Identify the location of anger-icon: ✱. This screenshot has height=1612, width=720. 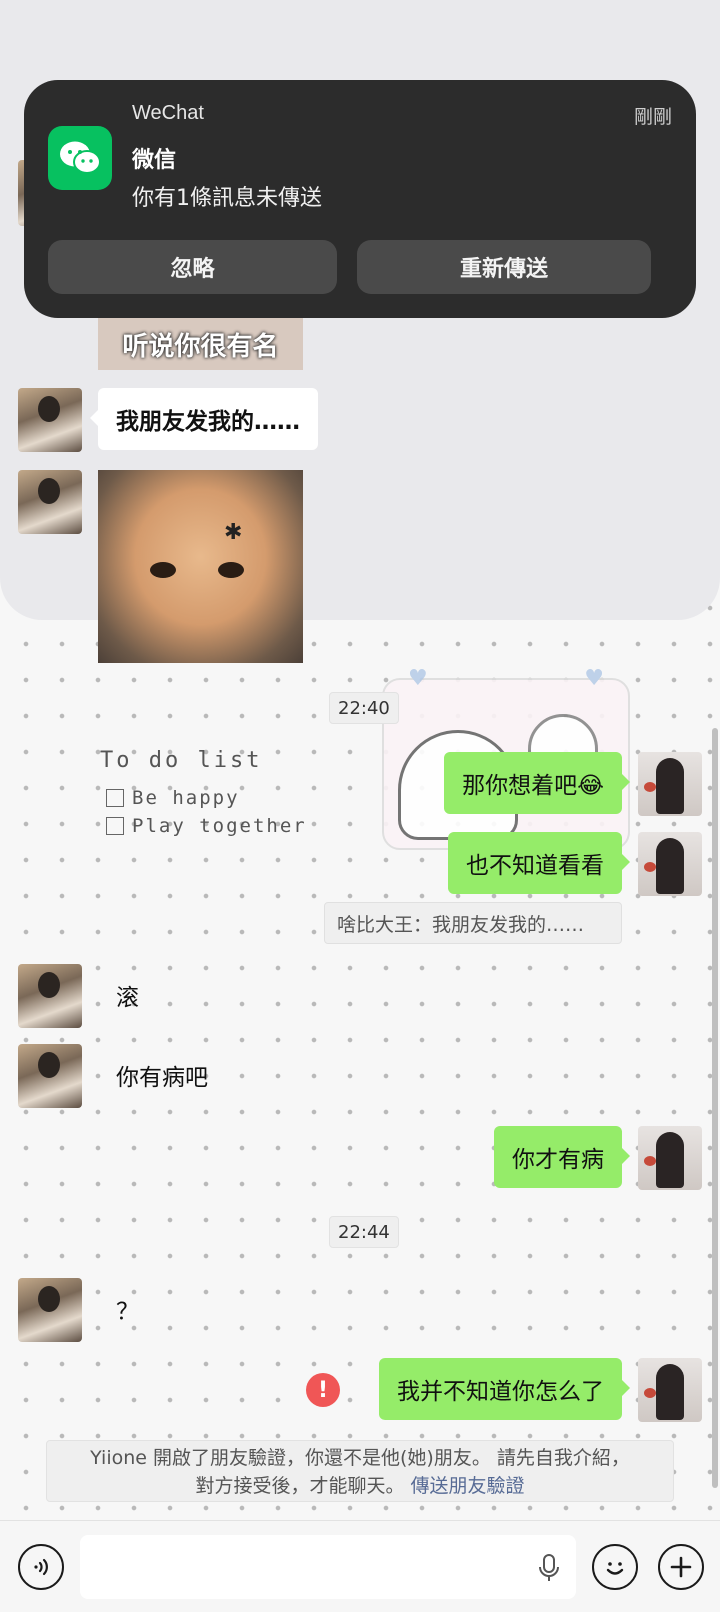
(233, 532).